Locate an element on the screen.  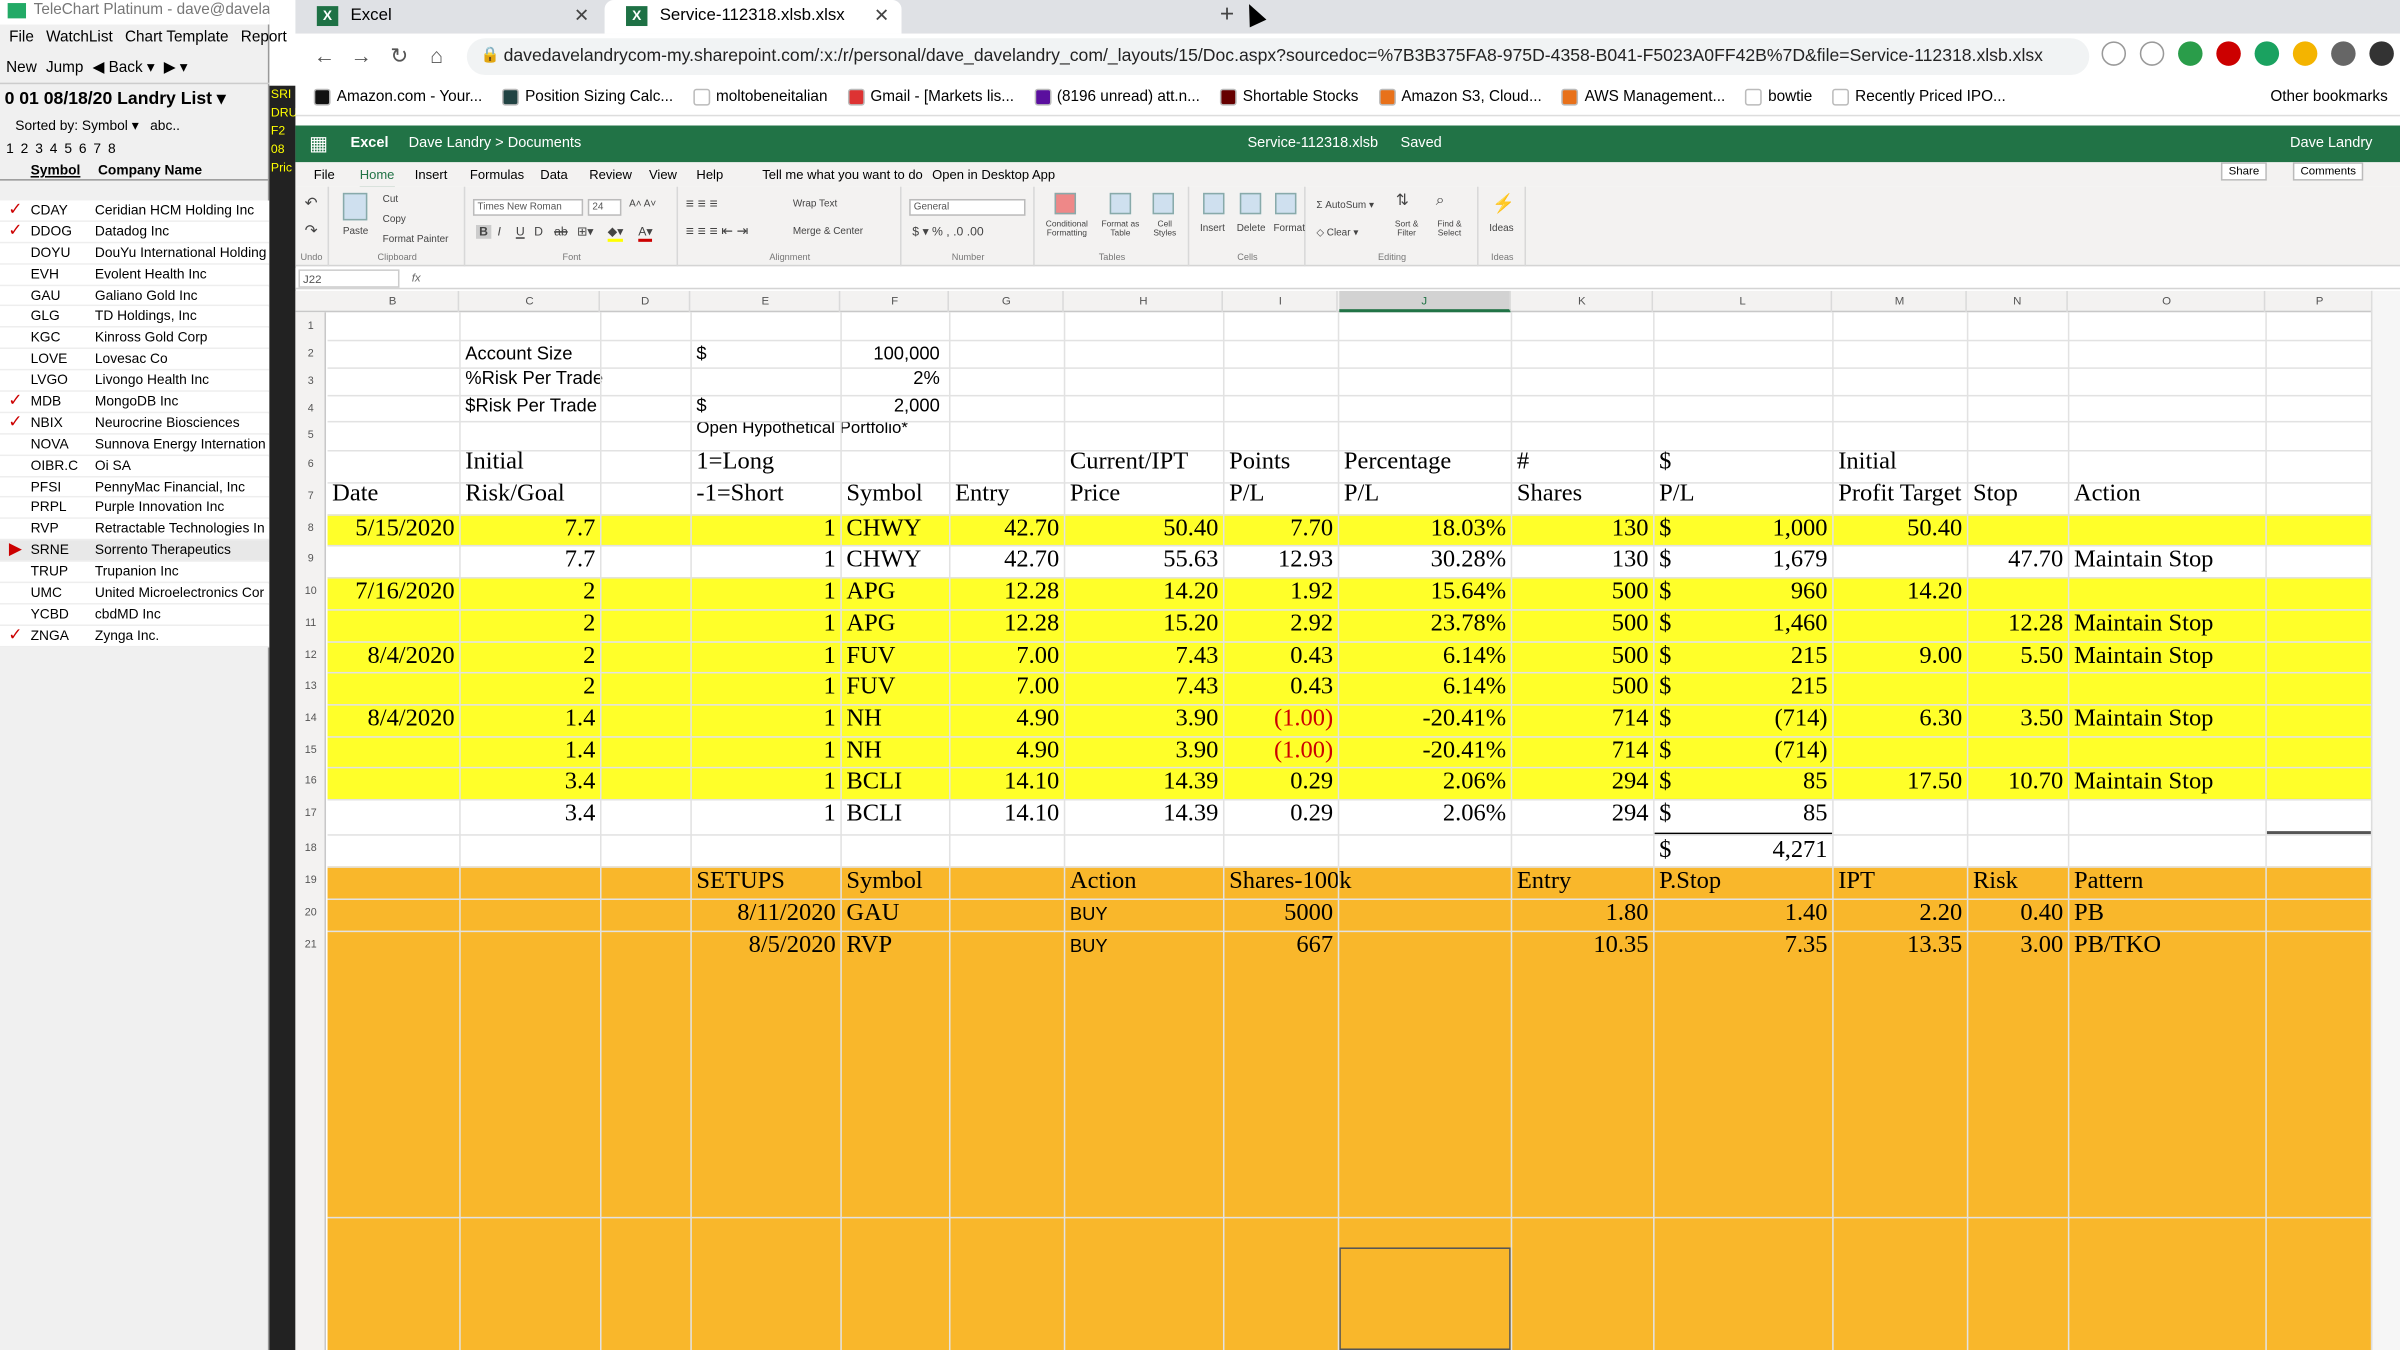
stop-cell: 3.50 is located at coordinates (2018, 719).